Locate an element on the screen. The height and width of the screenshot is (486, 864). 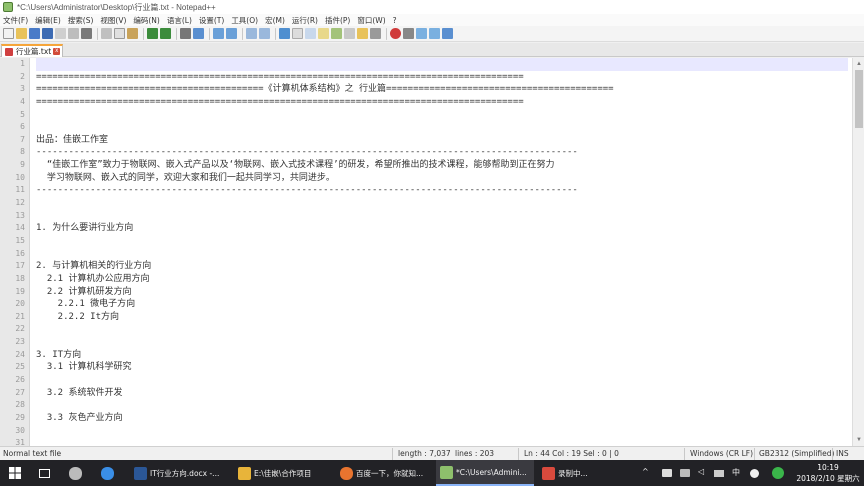
folder-workspace-icon is located at coordinates (362, 33).